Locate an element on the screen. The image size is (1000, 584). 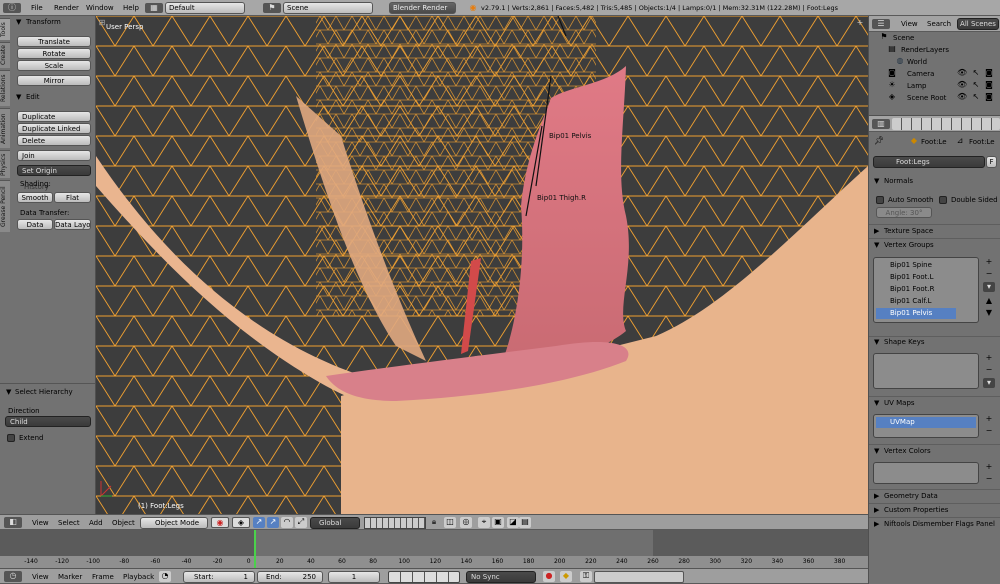
tab-relations: Relations is located at coordinates (5, 88).